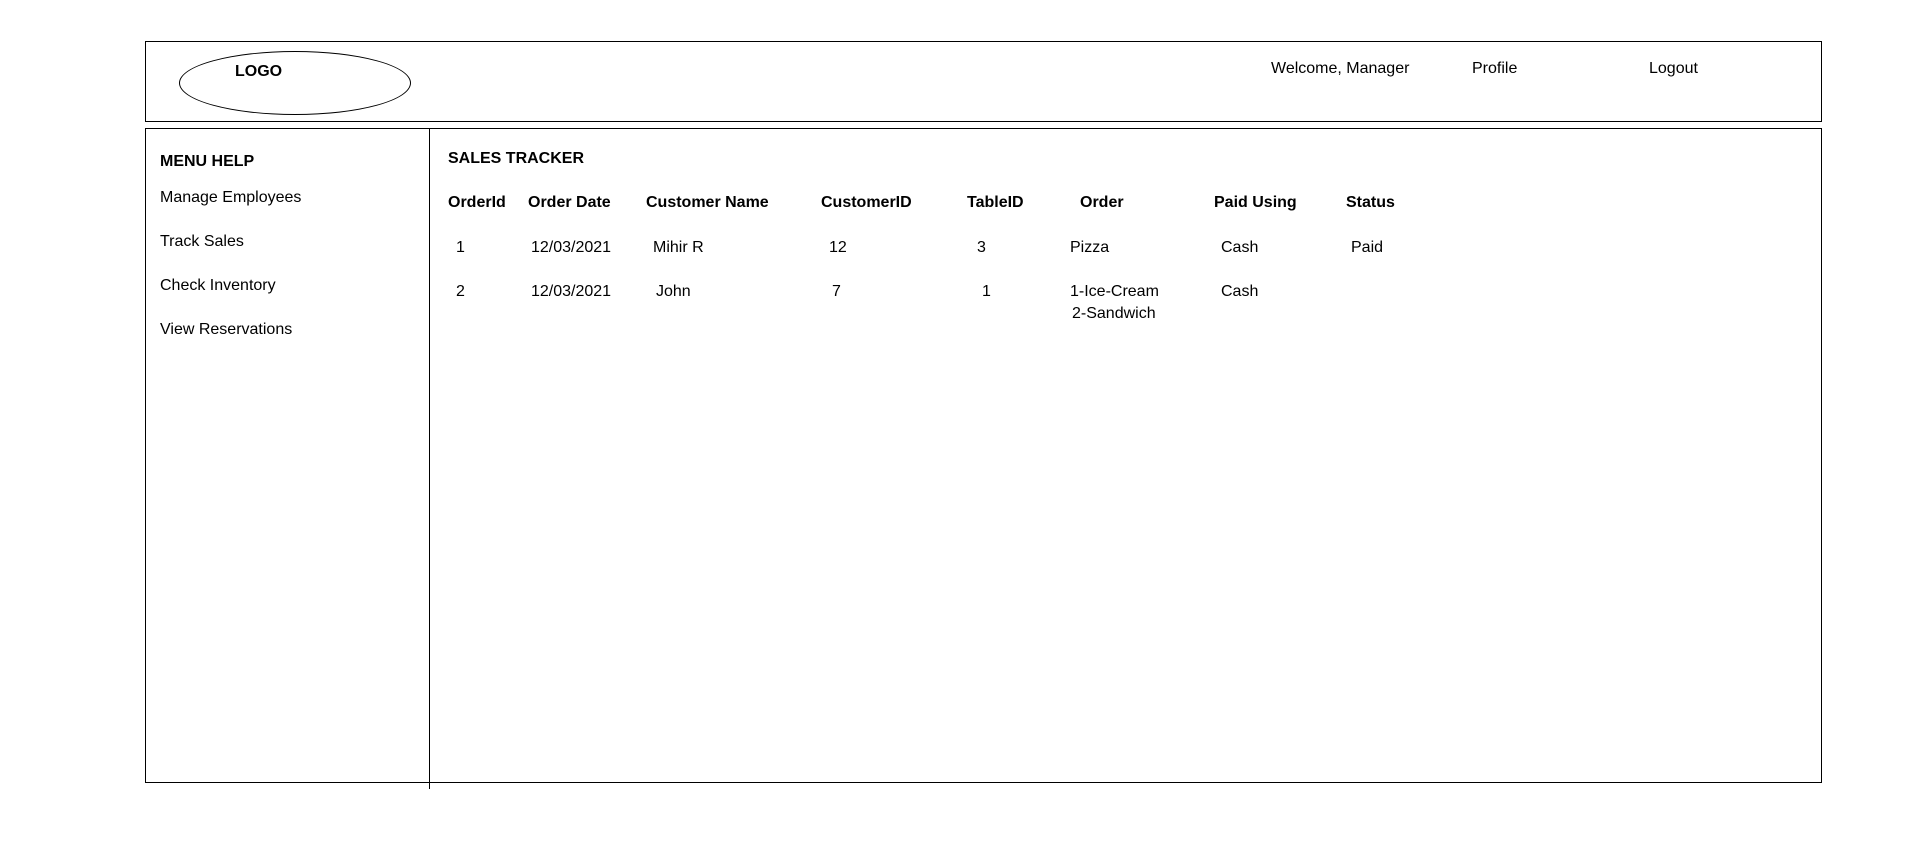 The width and height of the screenshot is (1914, 842). Describe the element at coordinates (838, 247) in the screenshot. I see `cell-customer-id: 12` at that location.